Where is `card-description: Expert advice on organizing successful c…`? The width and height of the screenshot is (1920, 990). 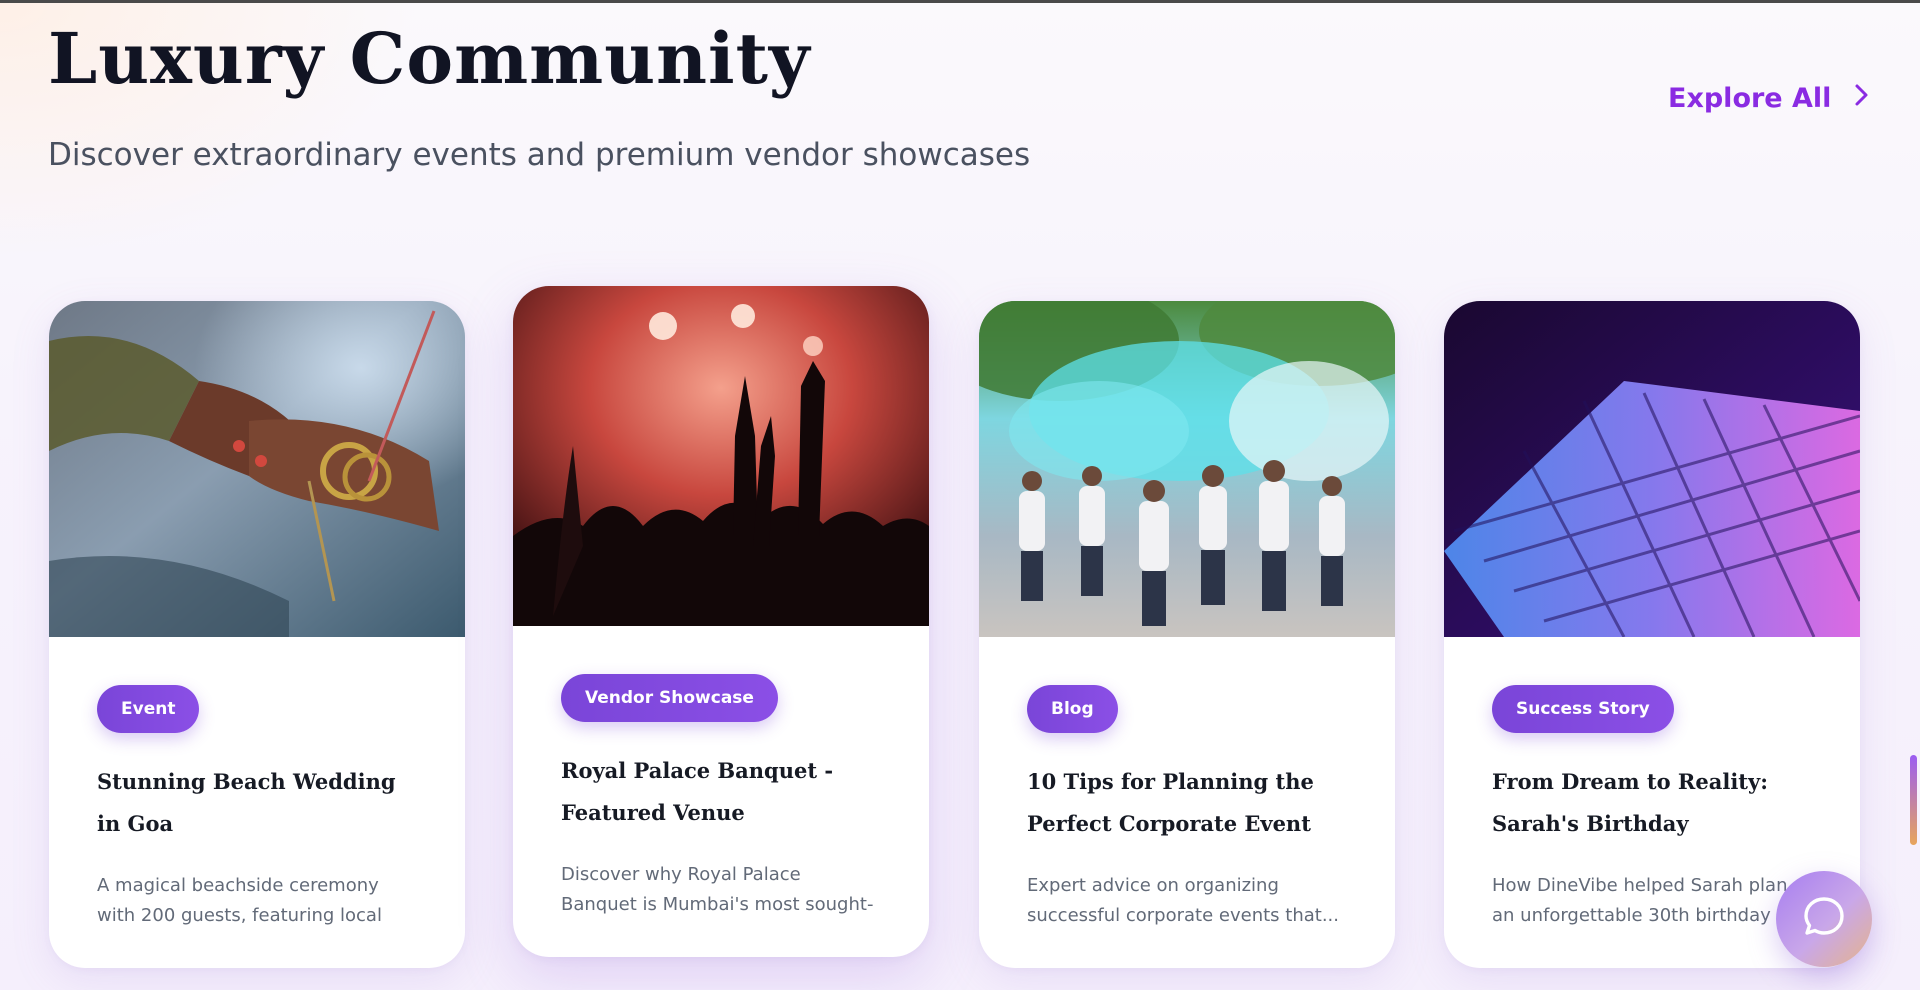 card-description: Expert advice on organizing successful c… is located at coordinates (1183, 900).